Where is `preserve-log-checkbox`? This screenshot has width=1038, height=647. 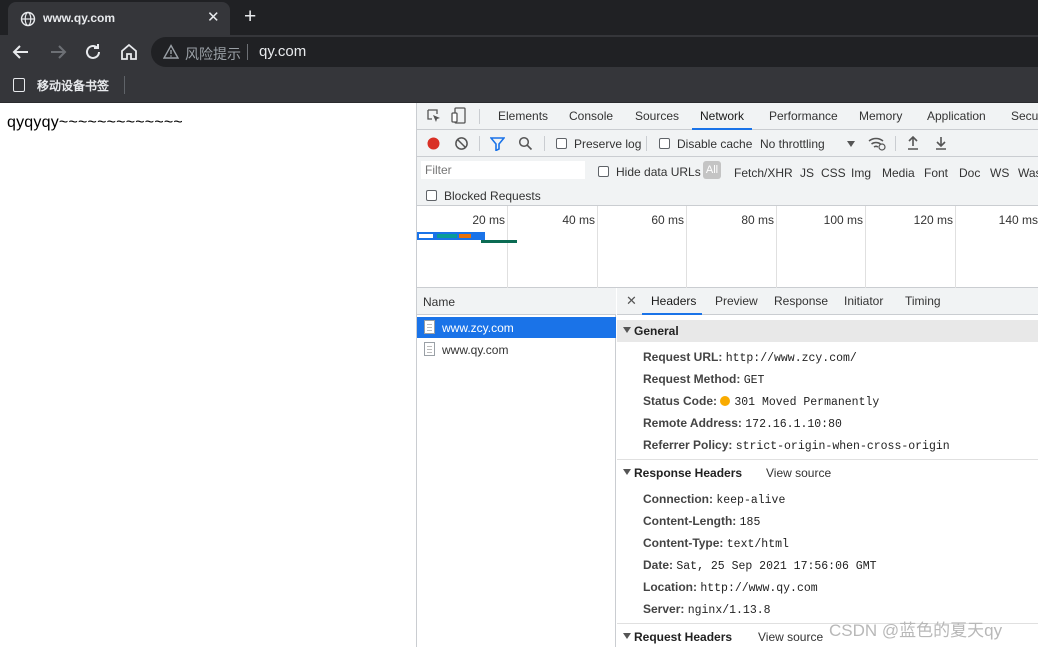
preserve-log-checkbox is located at coordinates (561, 143).